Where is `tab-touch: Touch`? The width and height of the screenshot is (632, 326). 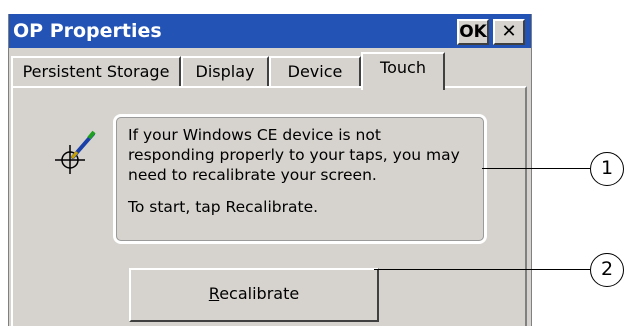 tab-touch: Touch is located at coordinates (403, 71).